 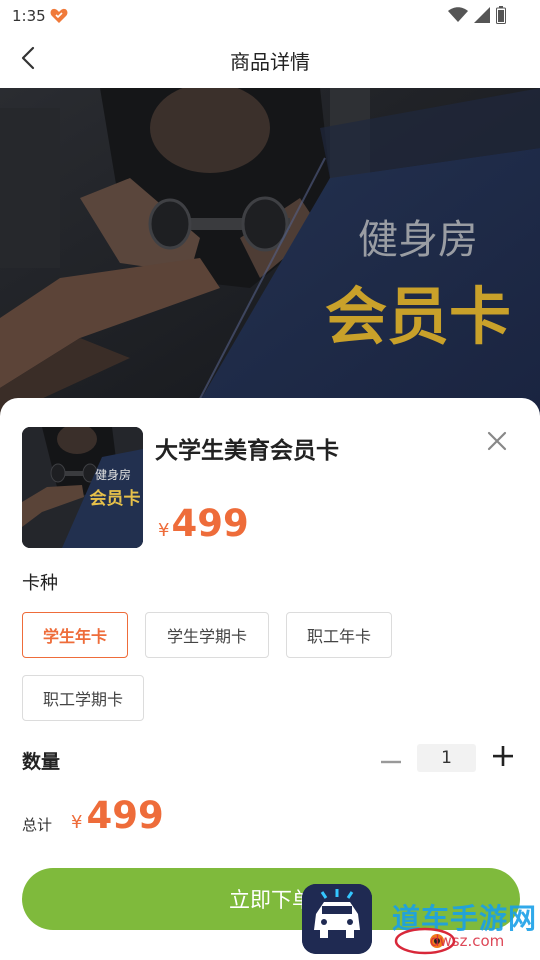 I want to click on close-button, so click(x=497, y=443).